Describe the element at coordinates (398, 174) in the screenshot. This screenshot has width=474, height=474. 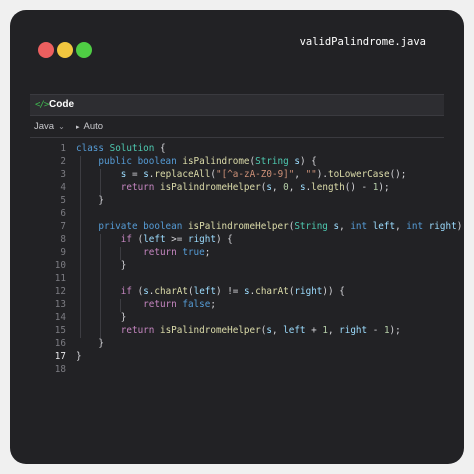
I see `code-token: ();` at that location.